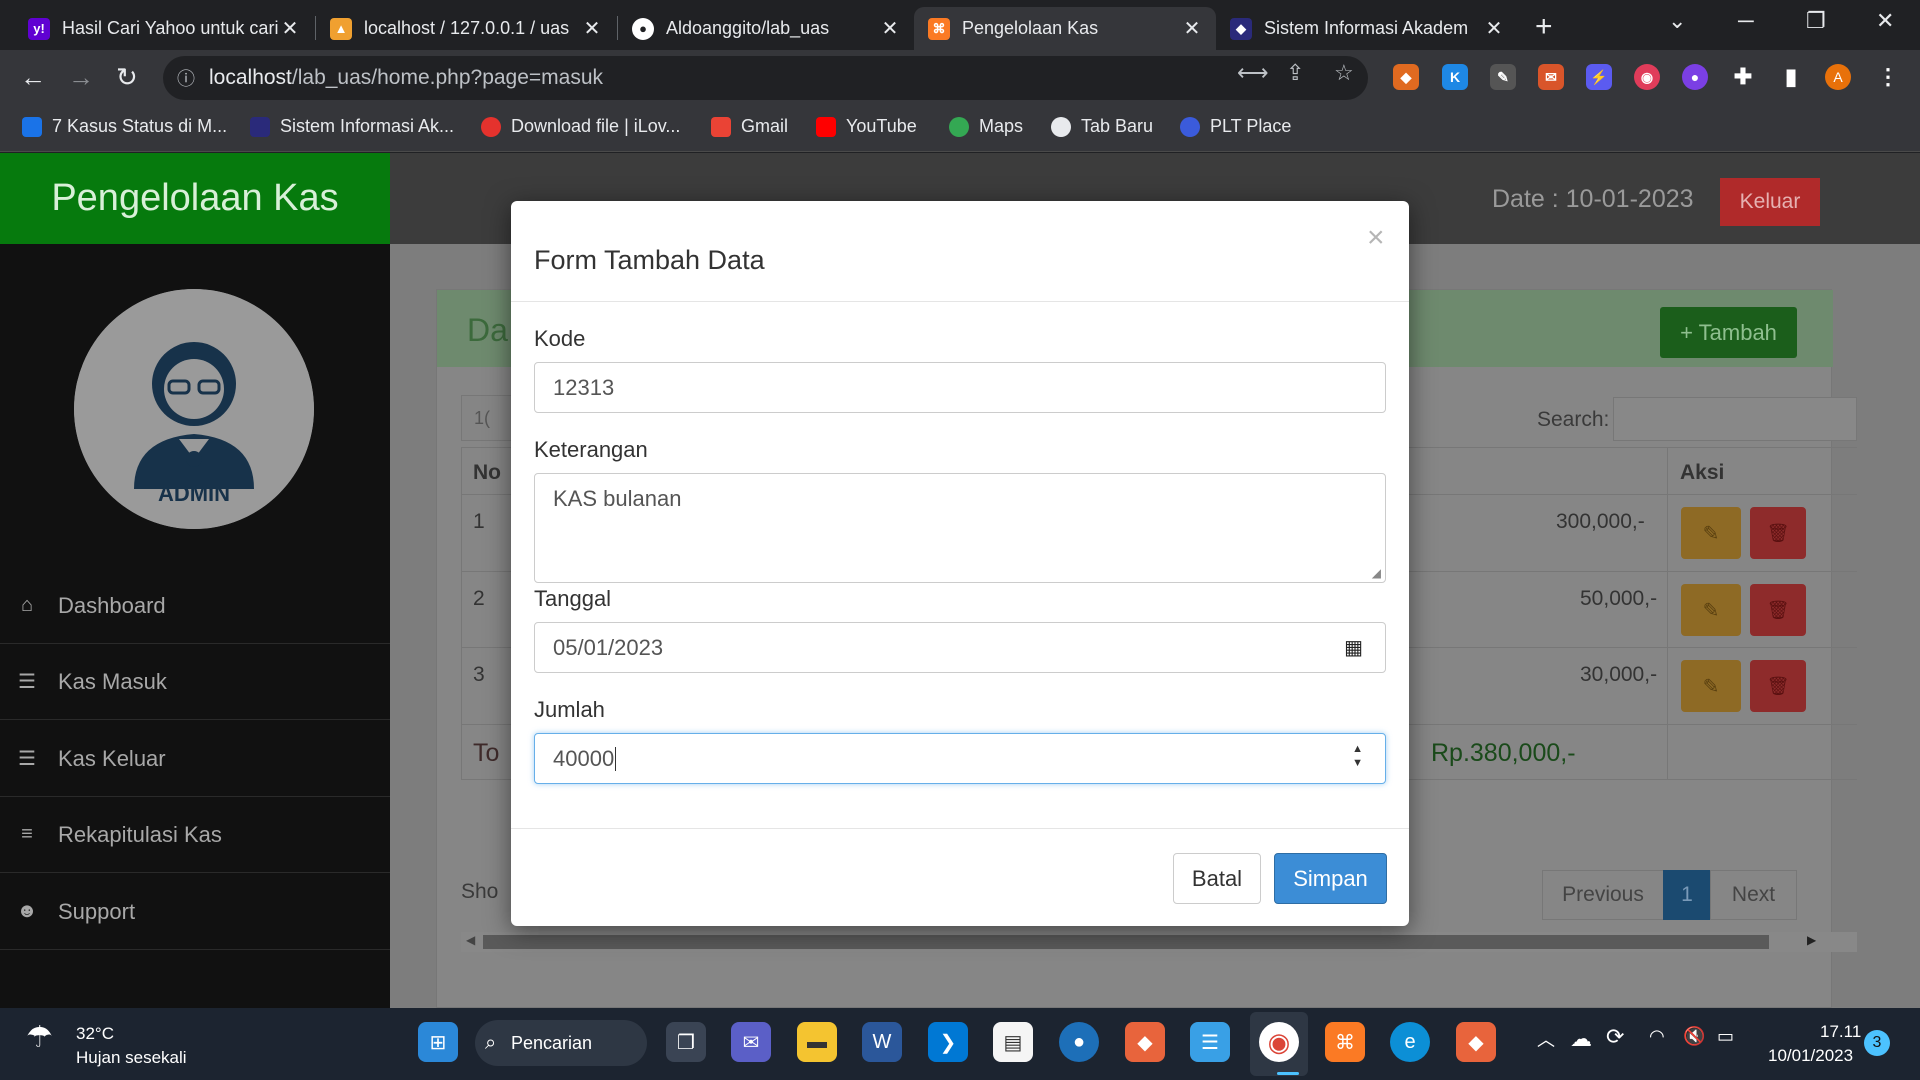 The height and width of the screenshot is (1080, 1920). What do you see at coordinates (1279, 1042) in the screenshot?
I see `chrome-icon: ◉` at bounding box center [1279, 1042].